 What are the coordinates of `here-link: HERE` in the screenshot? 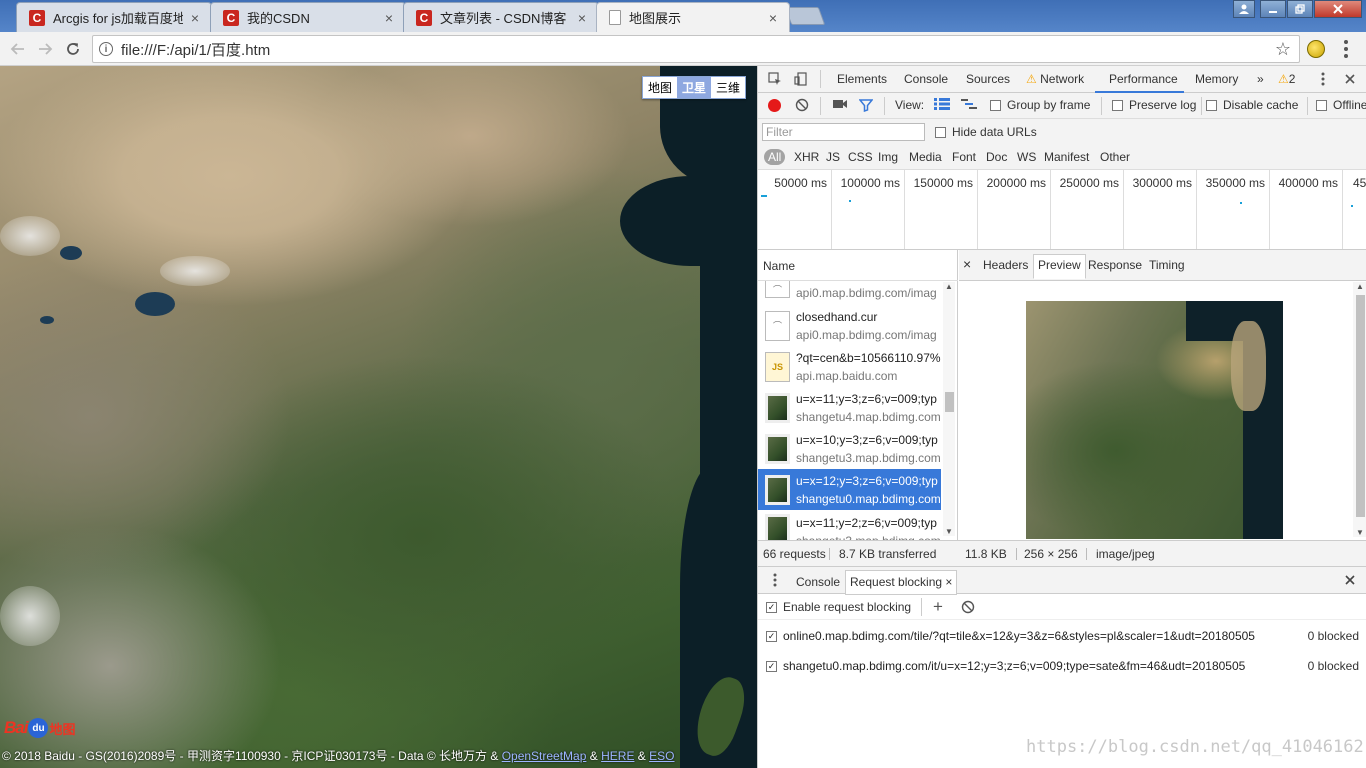 It's located at (617, 756).